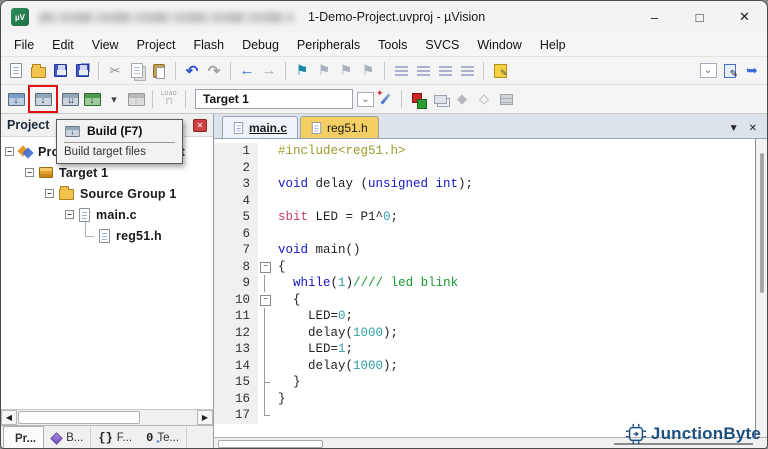 The height and width of the screenshot is (449, 768). What do you see at coordinates (484, 233) in the screenshot?
I see `code-line: 6` at bounding box center [484, 233].